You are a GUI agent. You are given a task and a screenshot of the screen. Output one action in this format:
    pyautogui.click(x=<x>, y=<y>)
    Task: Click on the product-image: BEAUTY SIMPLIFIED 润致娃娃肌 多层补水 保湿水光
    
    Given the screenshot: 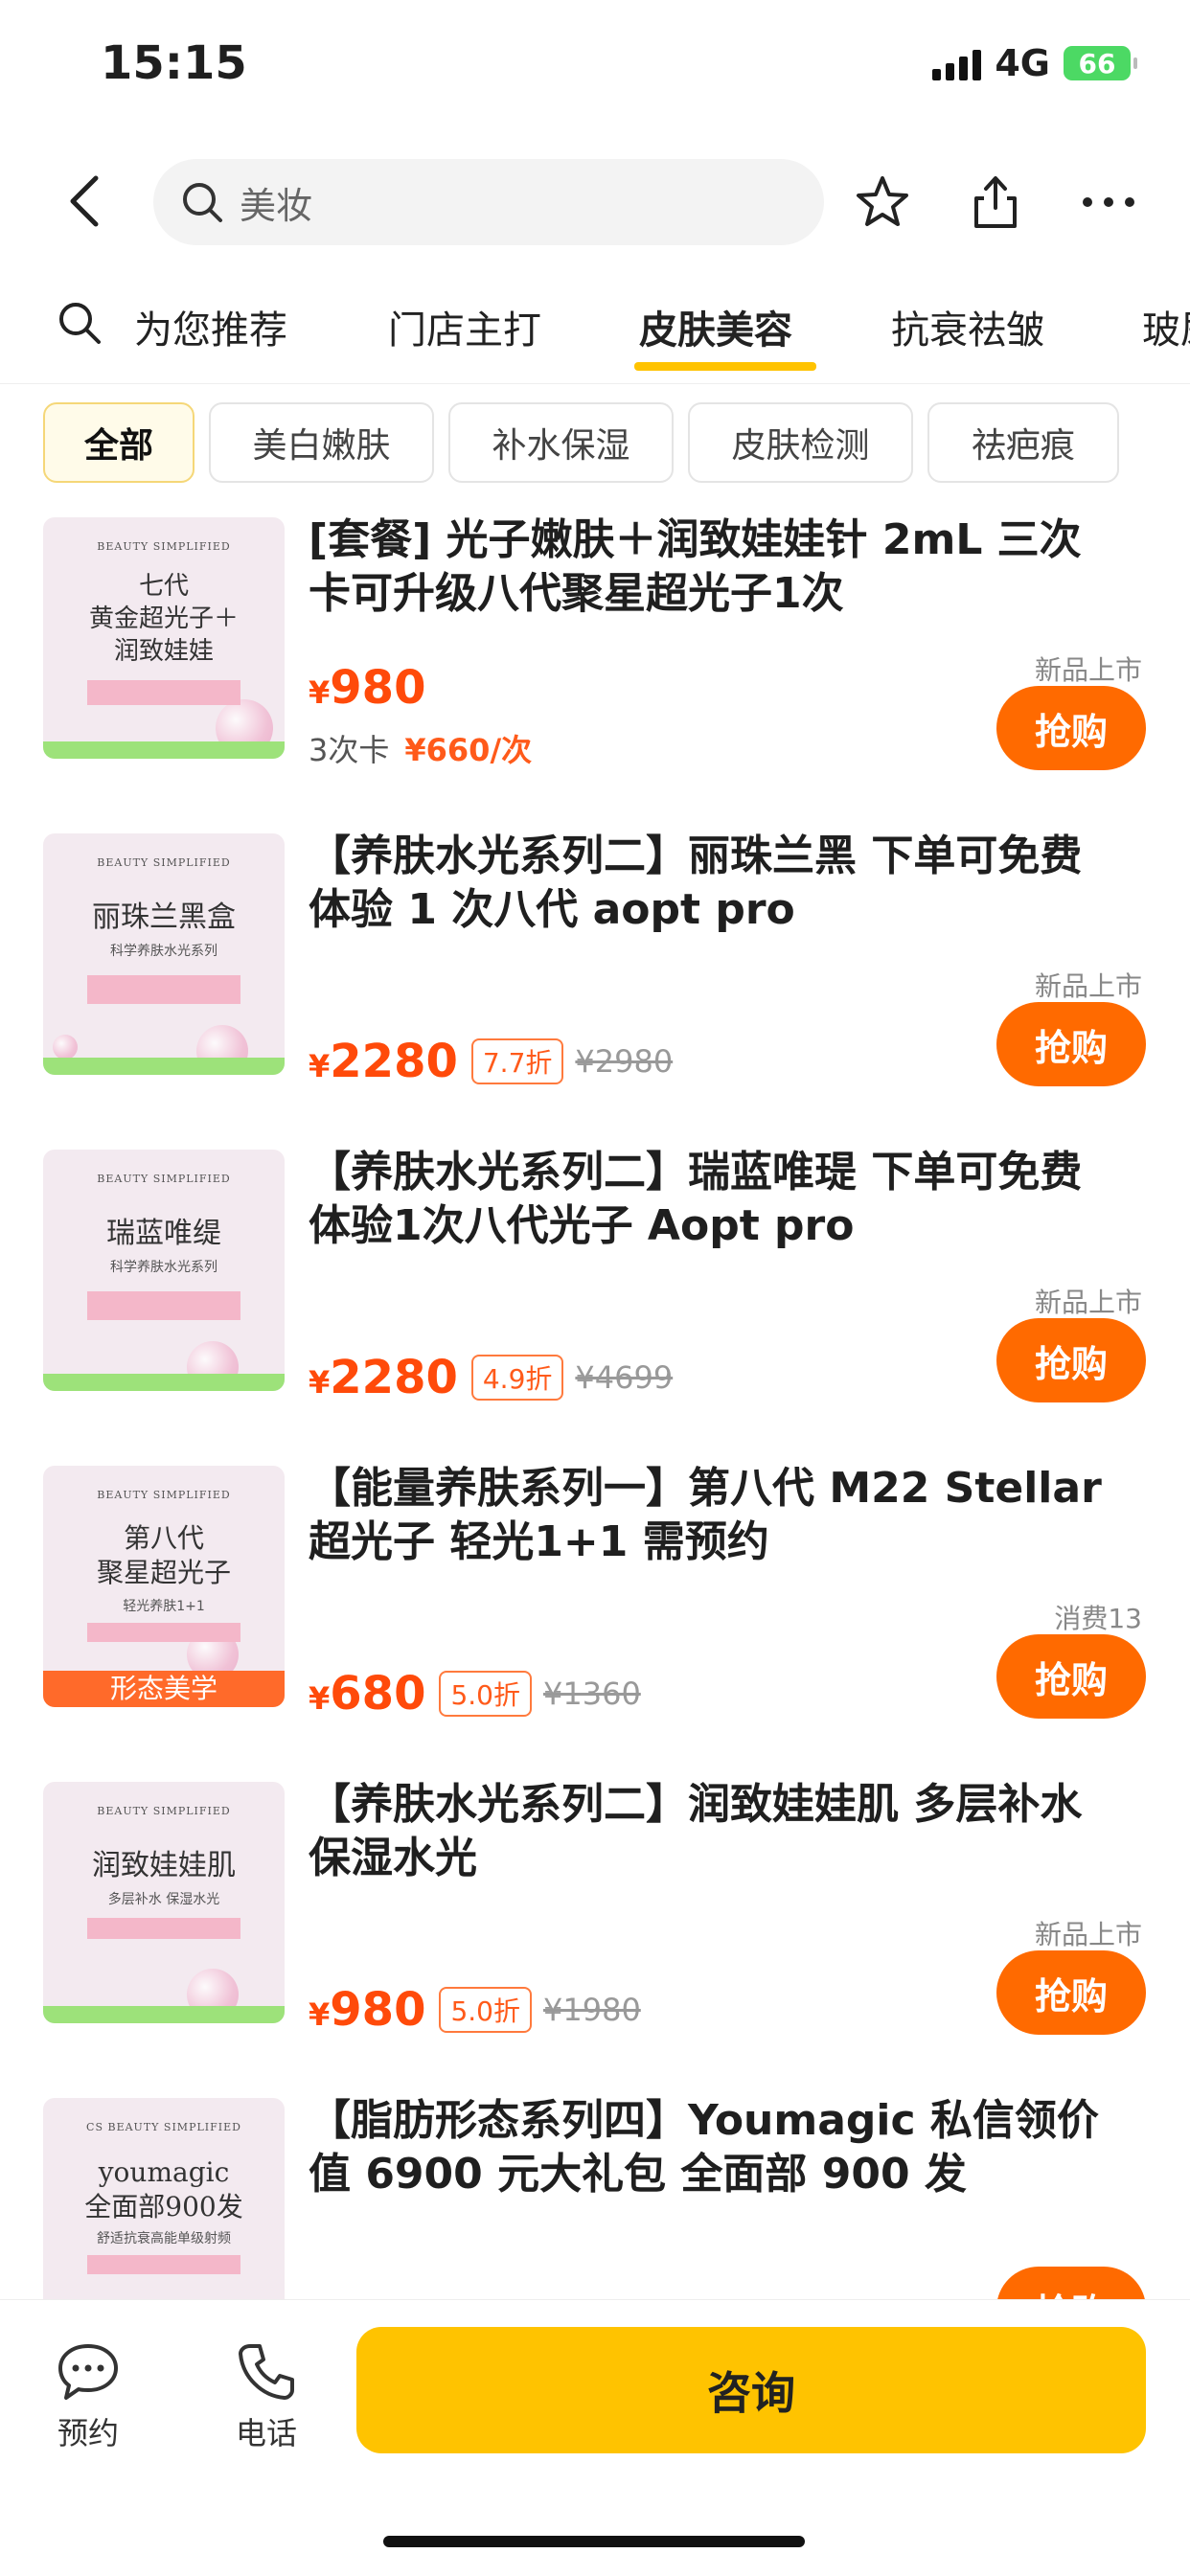 What is the action you would take?
    pyautogui.click(x=164, y=1902)
    